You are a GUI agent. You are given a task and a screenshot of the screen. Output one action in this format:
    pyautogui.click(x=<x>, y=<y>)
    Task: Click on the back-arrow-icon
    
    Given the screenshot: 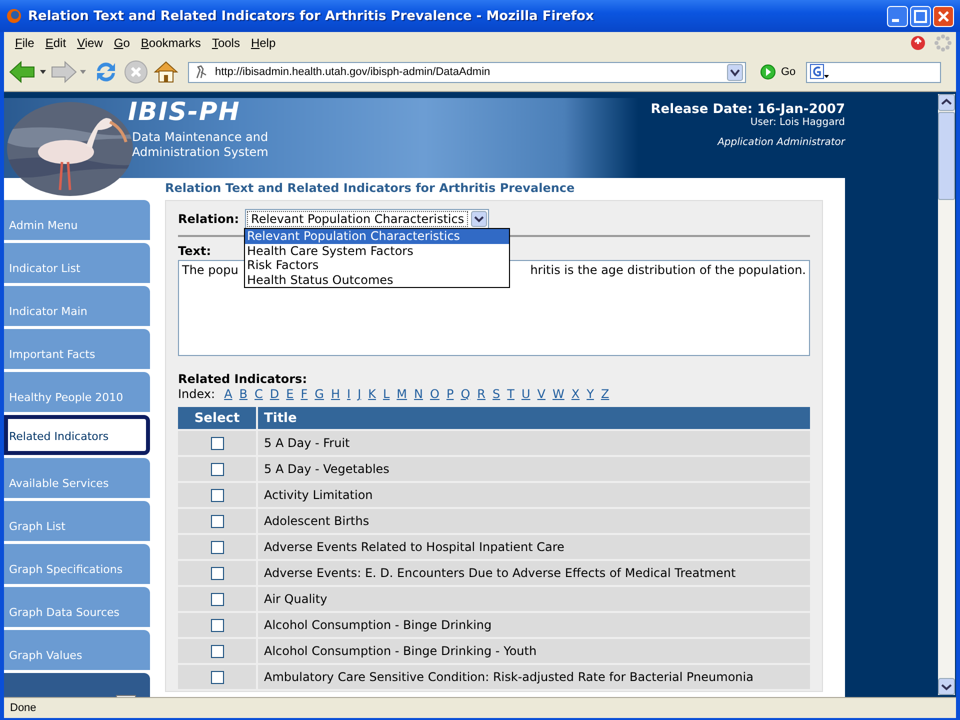 What is the action you would take?
    pyautogui.click(x=28, y=72)
    